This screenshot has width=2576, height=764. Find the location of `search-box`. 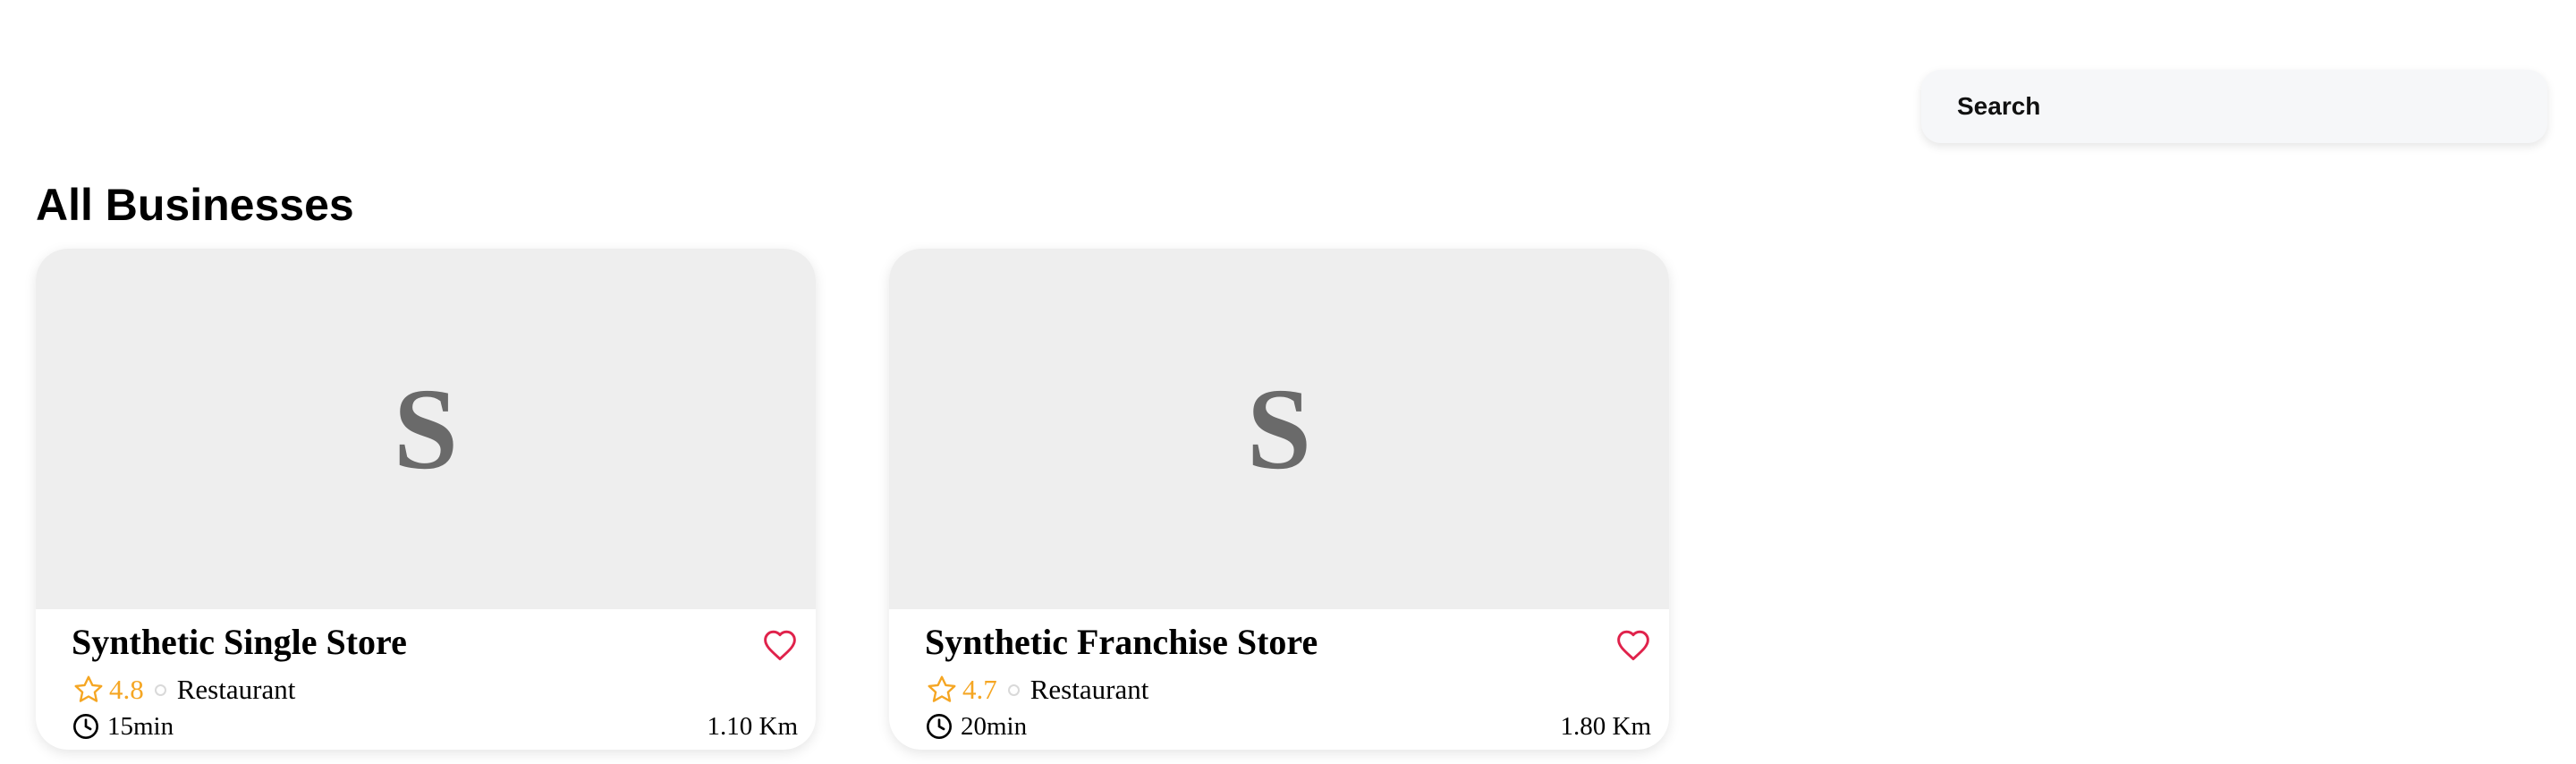

search-box is located at coordinates (2234, 106).